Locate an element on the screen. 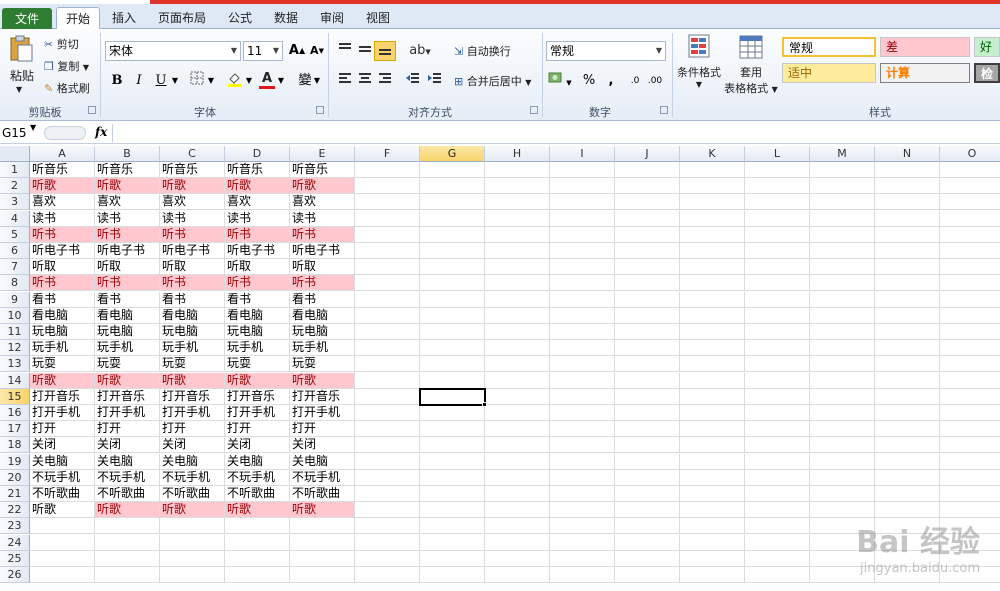 The width and height of the screenshot is (1000, 591). grid-cell: 看电脑 is located at coordinates (322, 315).